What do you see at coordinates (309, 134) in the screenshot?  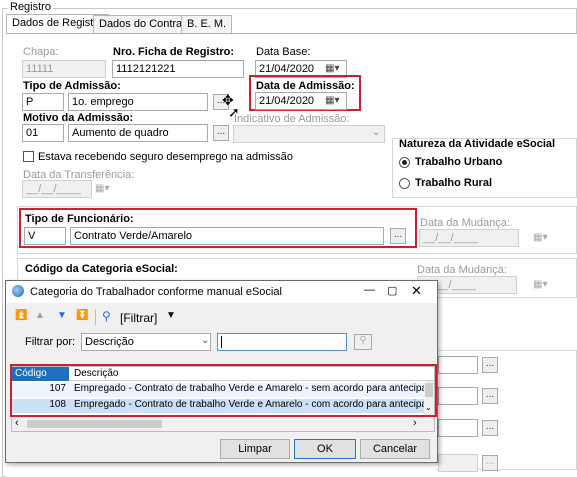 I see `indicativo-select` at bounding box center [309, 134].